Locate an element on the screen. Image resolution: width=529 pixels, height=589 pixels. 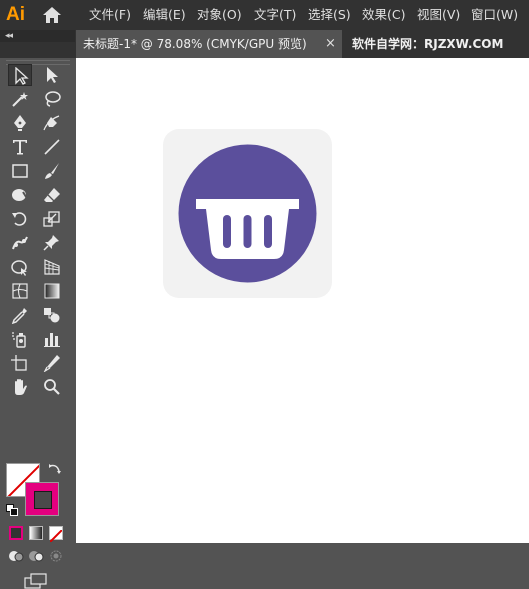
draw-normal-icon is located at coordinates (16, 556).